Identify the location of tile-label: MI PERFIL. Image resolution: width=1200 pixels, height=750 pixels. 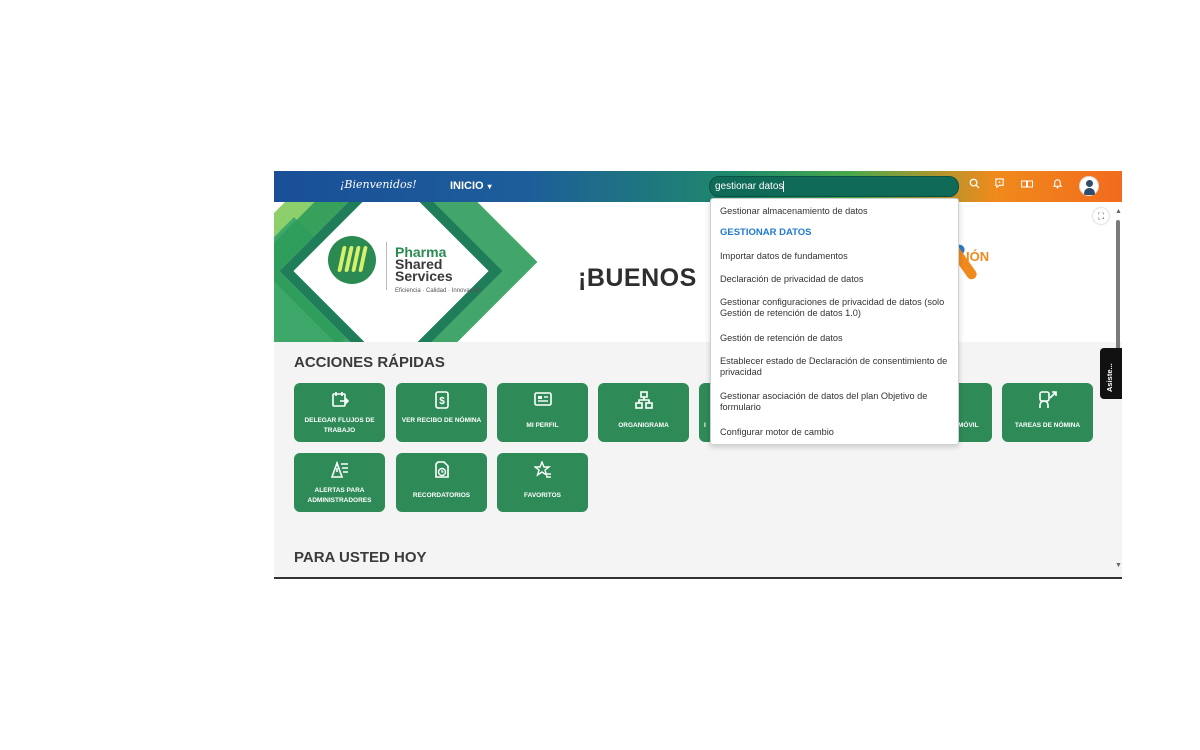
(542, 425).